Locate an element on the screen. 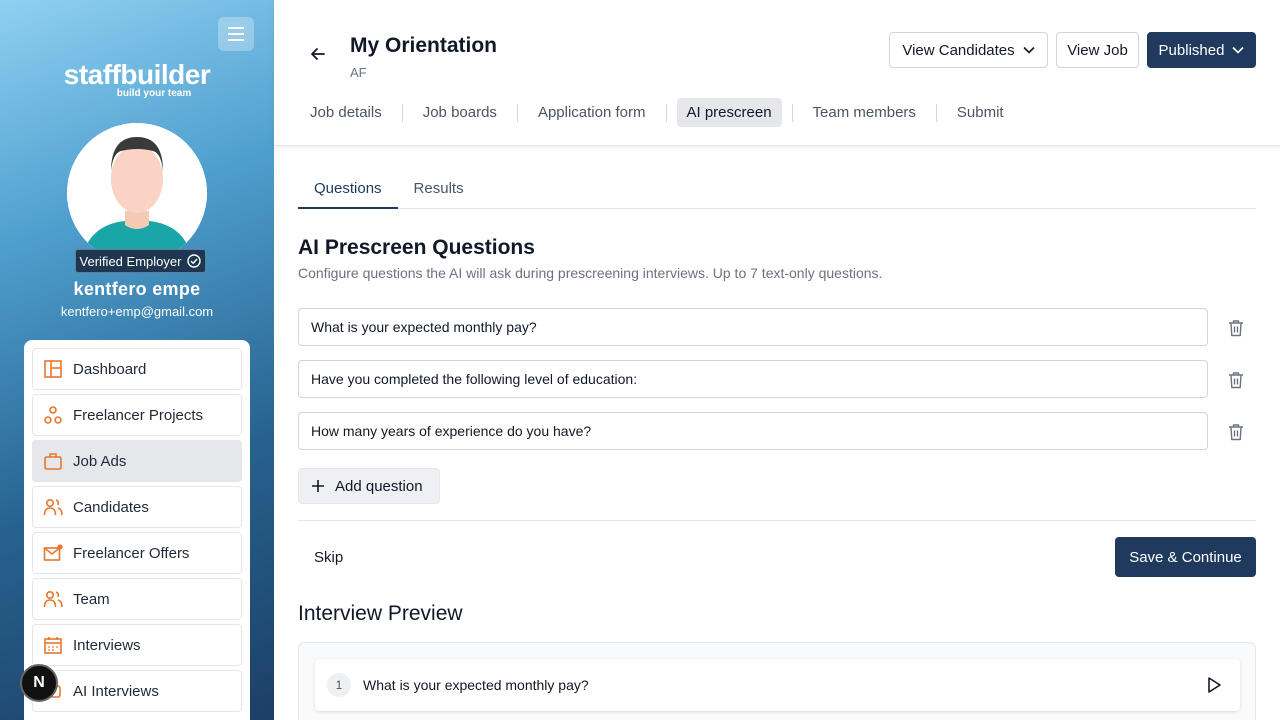 This screenshot has height=720, width=1280. plus-icon is located at coordinates (318, 486).